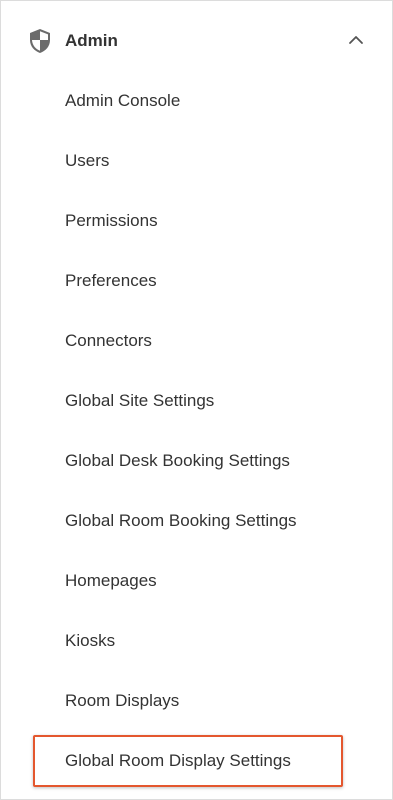 The height and width of the screenshot is (800, 393). Describe the element at coordinates (356, 40) in the screenshot. I see `chevron-up-icon` at that location.